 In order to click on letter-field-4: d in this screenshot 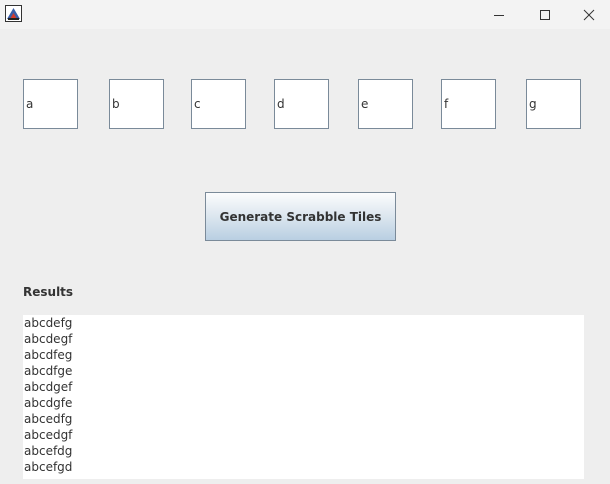, I will do `click(301, 104)`.